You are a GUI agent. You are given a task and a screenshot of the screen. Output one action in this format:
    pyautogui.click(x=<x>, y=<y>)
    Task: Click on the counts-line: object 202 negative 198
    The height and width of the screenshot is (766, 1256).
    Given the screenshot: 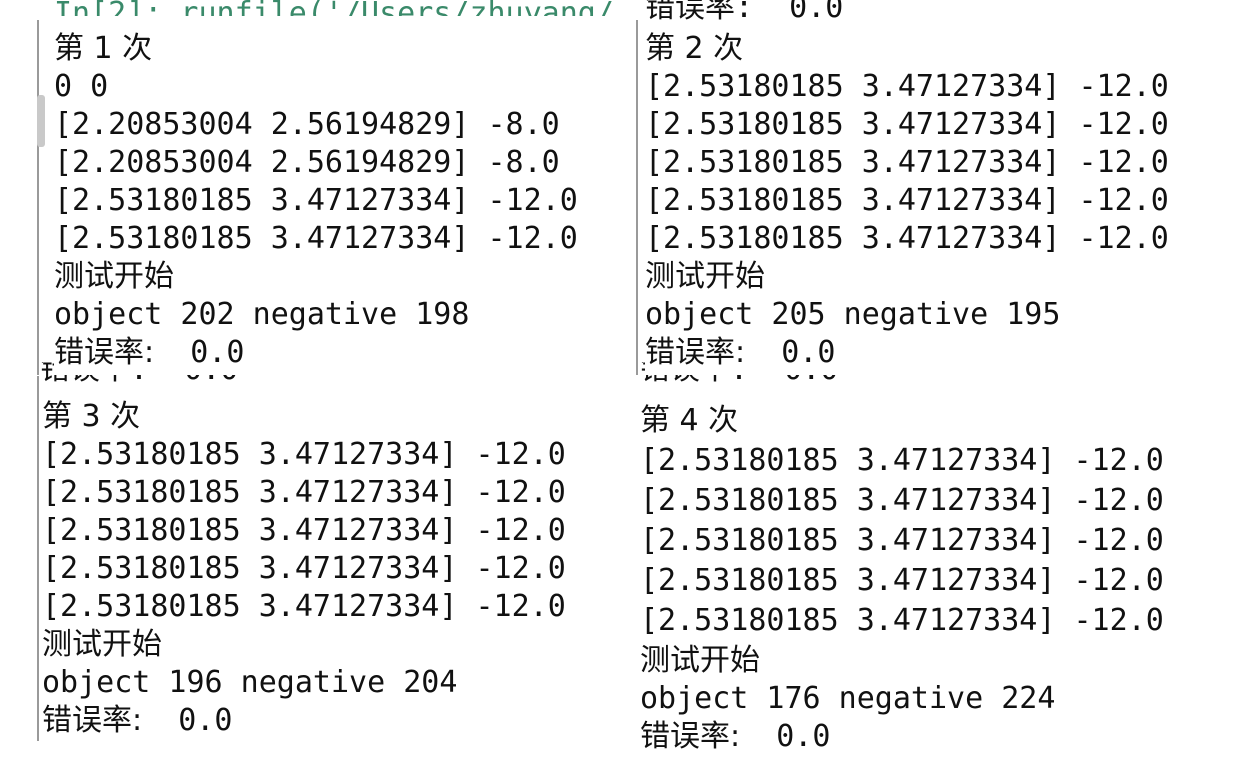 What is the action you would take?
    pyautogui.click(x=262, y=314)
    